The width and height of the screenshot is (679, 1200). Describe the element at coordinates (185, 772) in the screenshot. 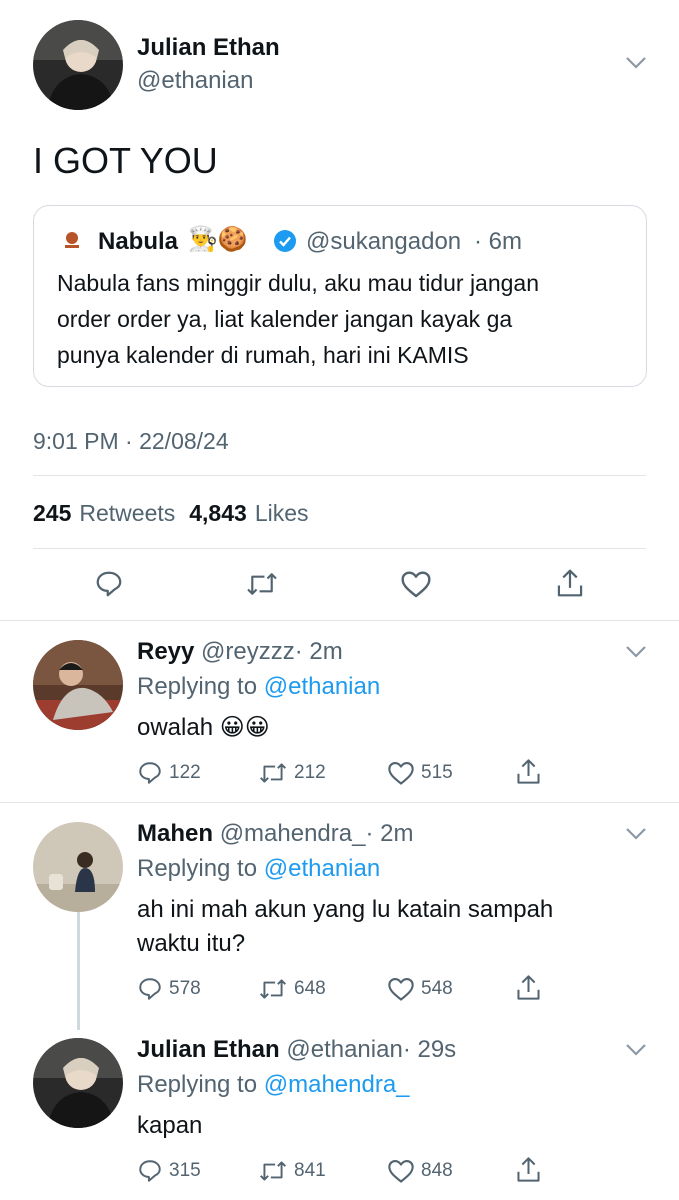

I see `reply-count: 122` at that location.